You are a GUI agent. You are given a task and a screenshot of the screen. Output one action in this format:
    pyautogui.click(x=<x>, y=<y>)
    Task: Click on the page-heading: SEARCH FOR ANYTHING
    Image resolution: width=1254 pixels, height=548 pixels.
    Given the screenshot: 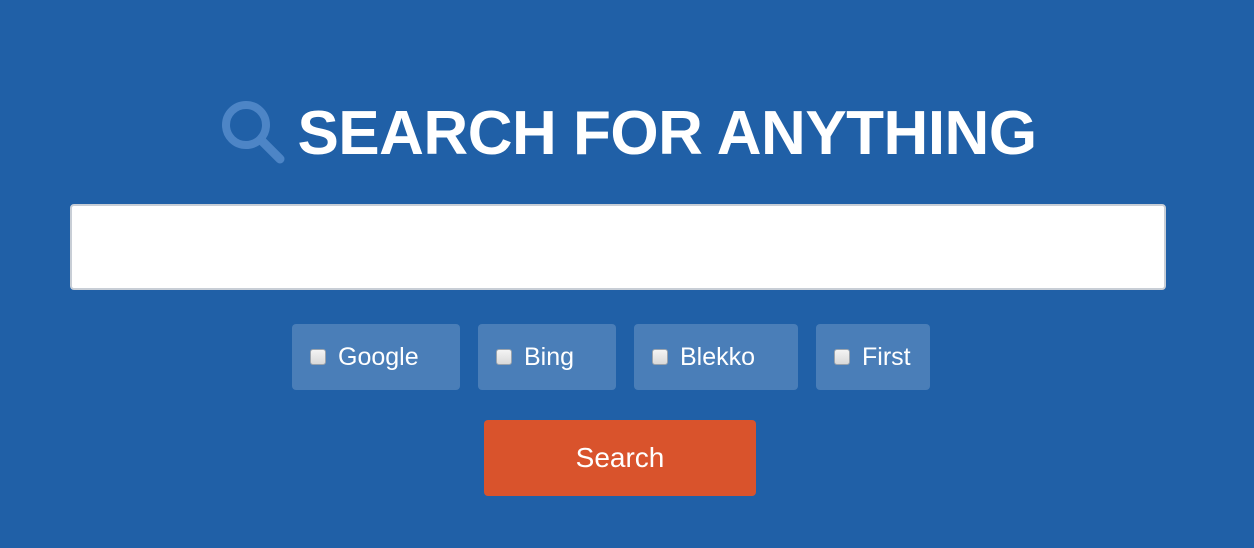 What is the action you would take?
    pyautogui.click(x=627, y=134)
    